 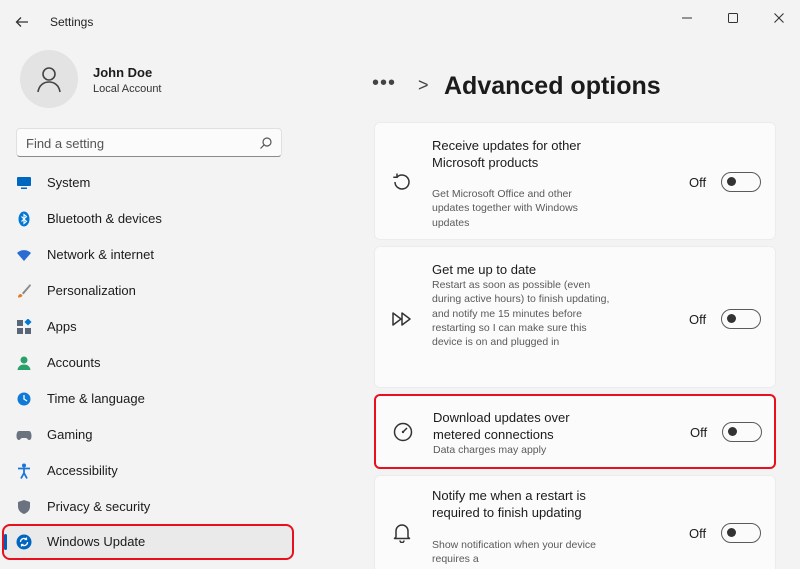 I want to click on chevron-right-icon: >, so click(x=423, y=85).